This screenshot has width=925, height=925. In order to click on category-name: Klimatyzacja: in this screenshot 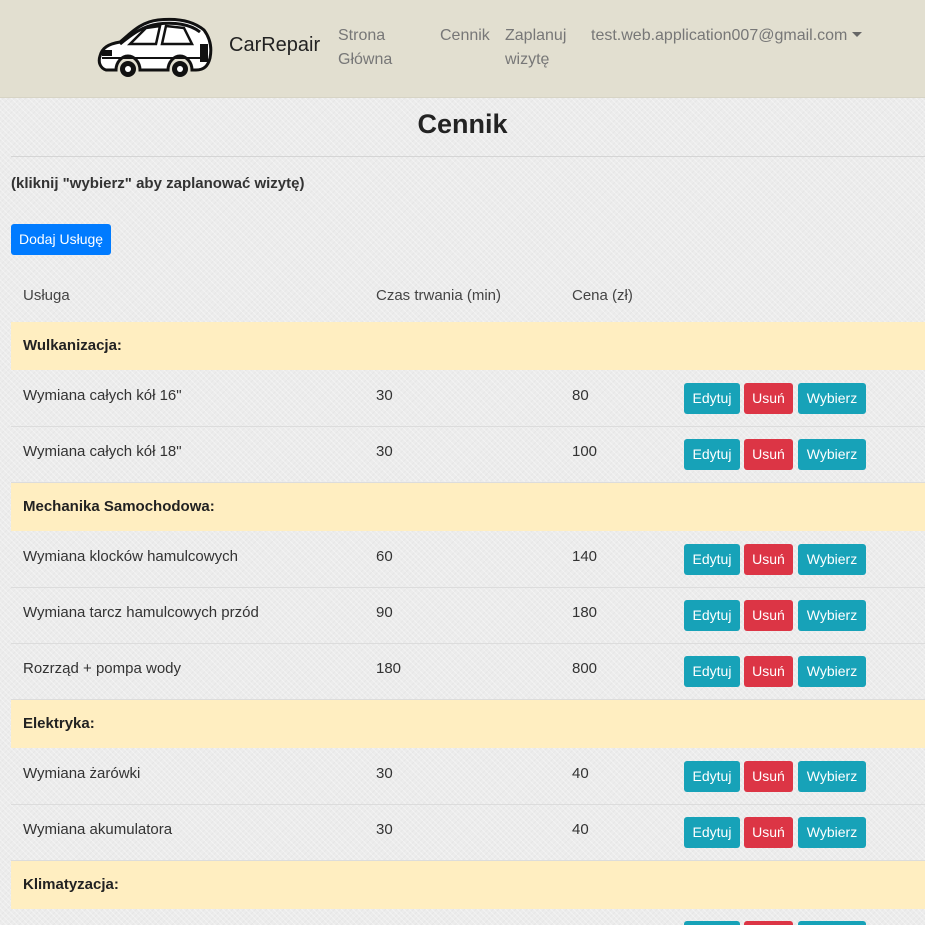, I will do `click(71, 884)`.